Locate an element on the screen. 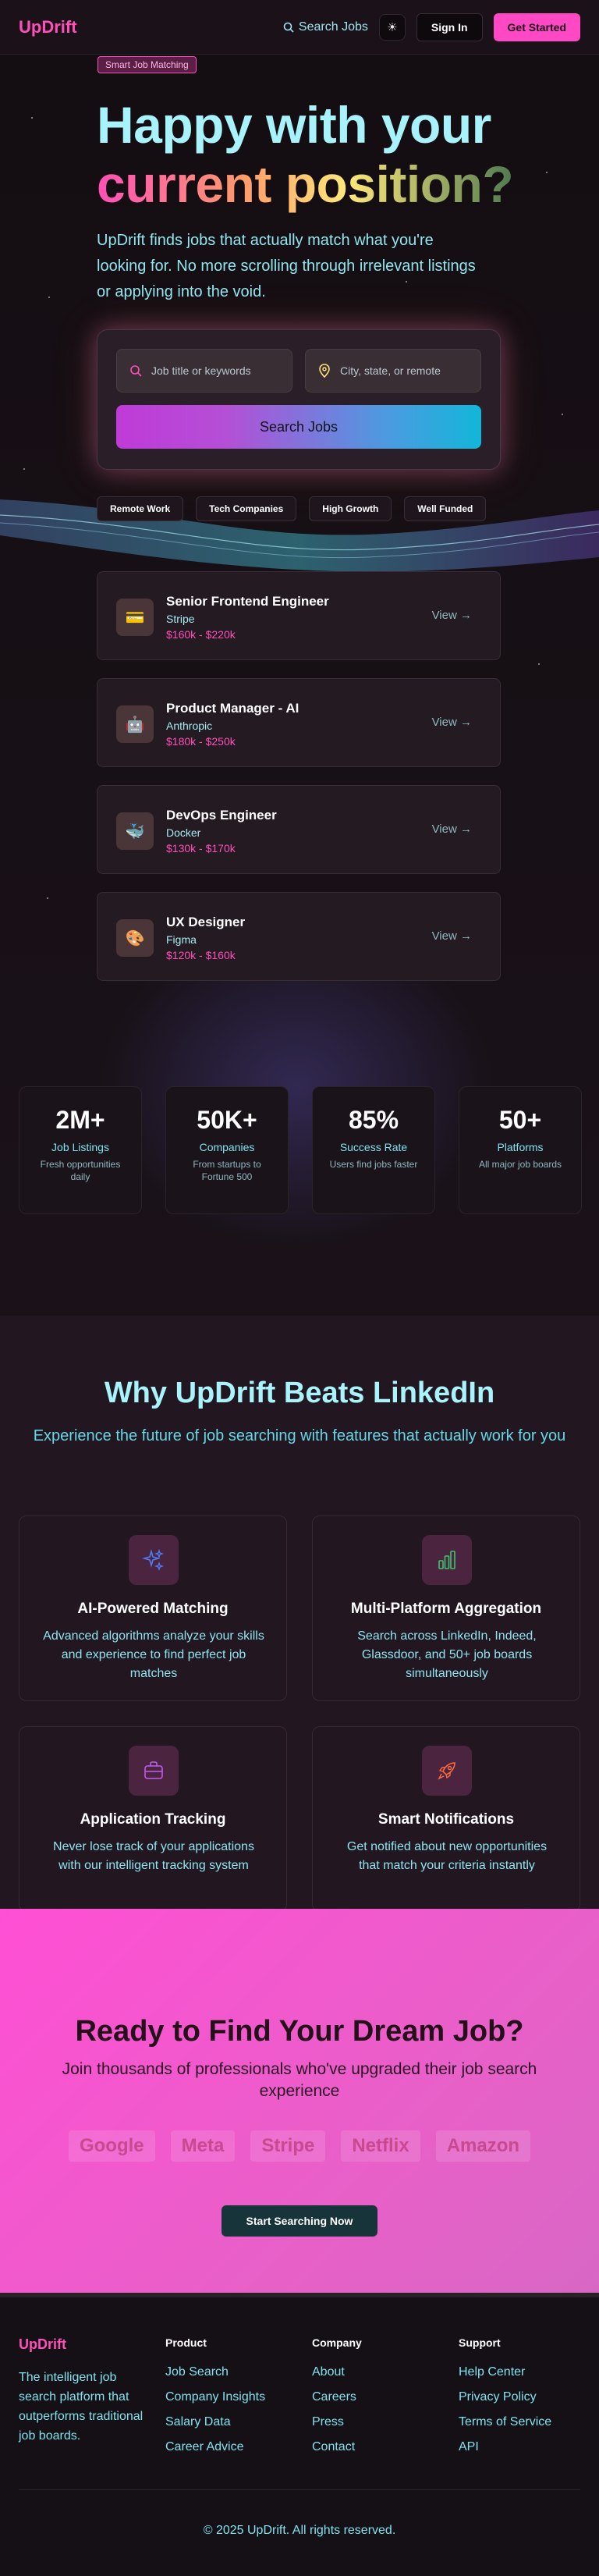 This screenshot has height=2576, width=599. search-icon is located at coordinates (136, 371).